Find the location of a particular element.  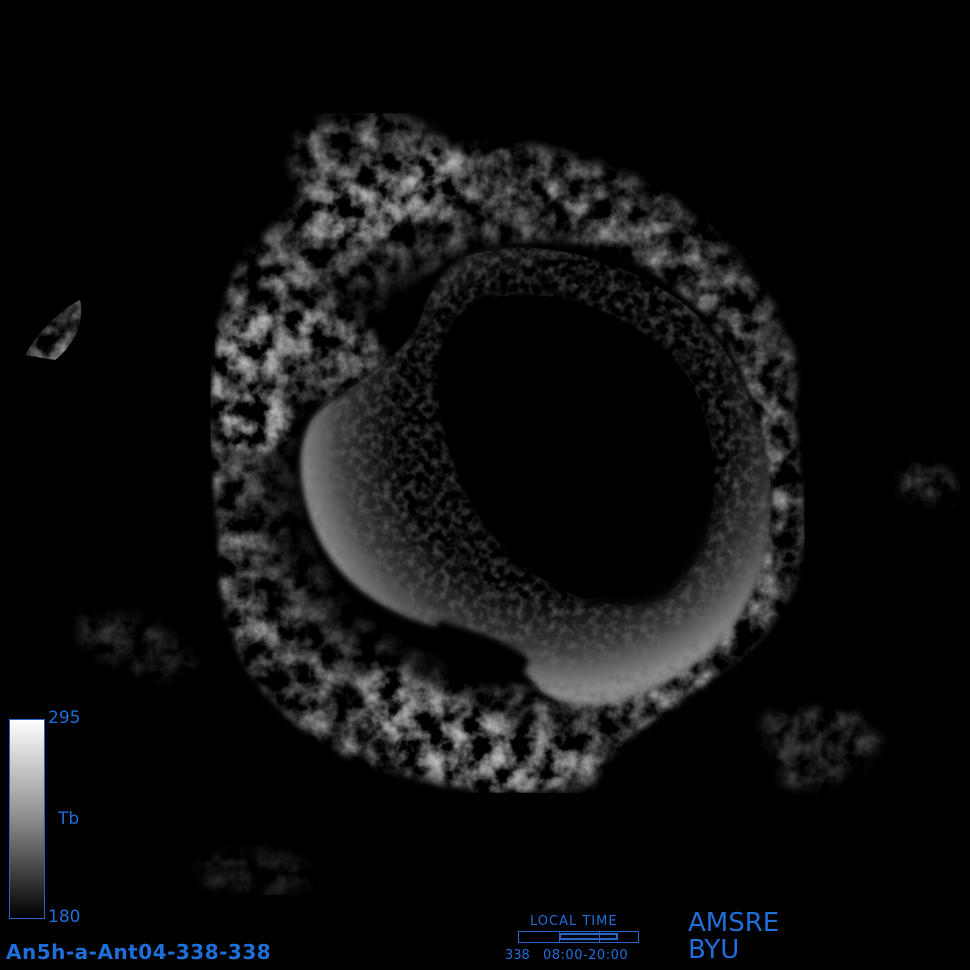

local-time-range: 08:00-20:00 is located at coordinates (586, 955).